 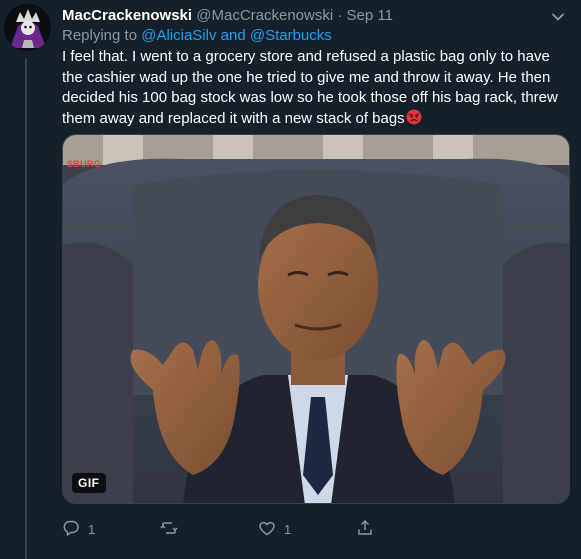 I want to click on like-count: 1, so click(x=288, y=529).